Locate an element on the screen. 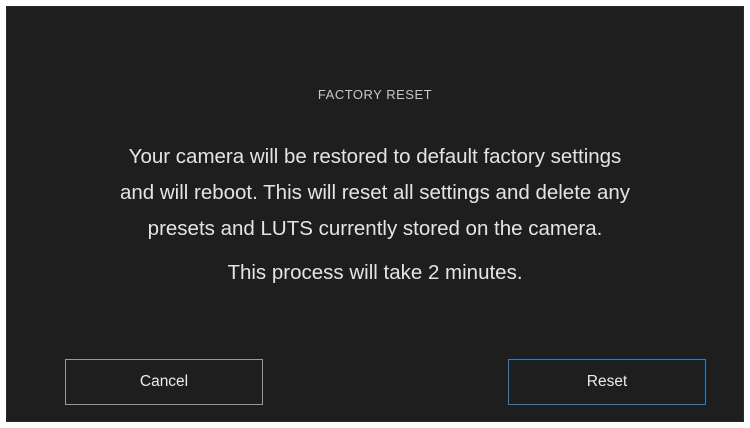 The width and height of the screenshot is (750, 428). dialog-title: FACTORY RESET is located at coordinates (375, 94).